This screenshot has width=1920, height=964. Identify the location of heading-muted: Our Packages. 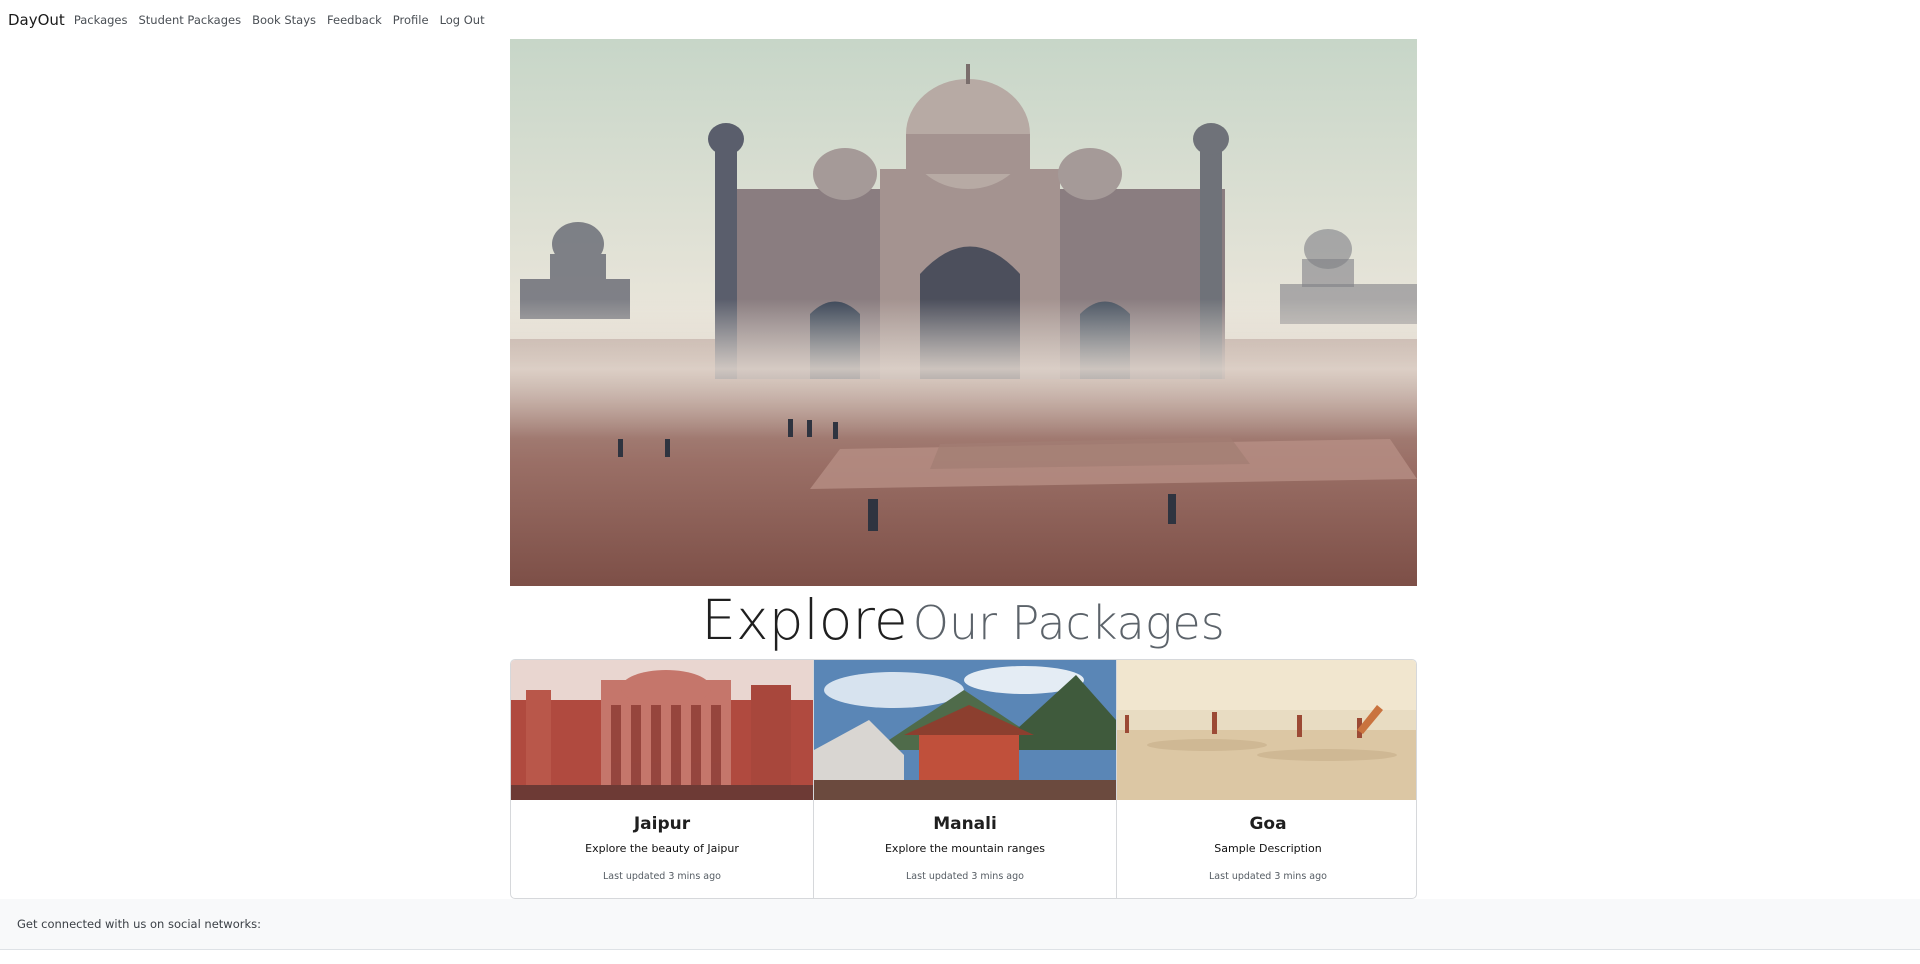
(1068, 623).